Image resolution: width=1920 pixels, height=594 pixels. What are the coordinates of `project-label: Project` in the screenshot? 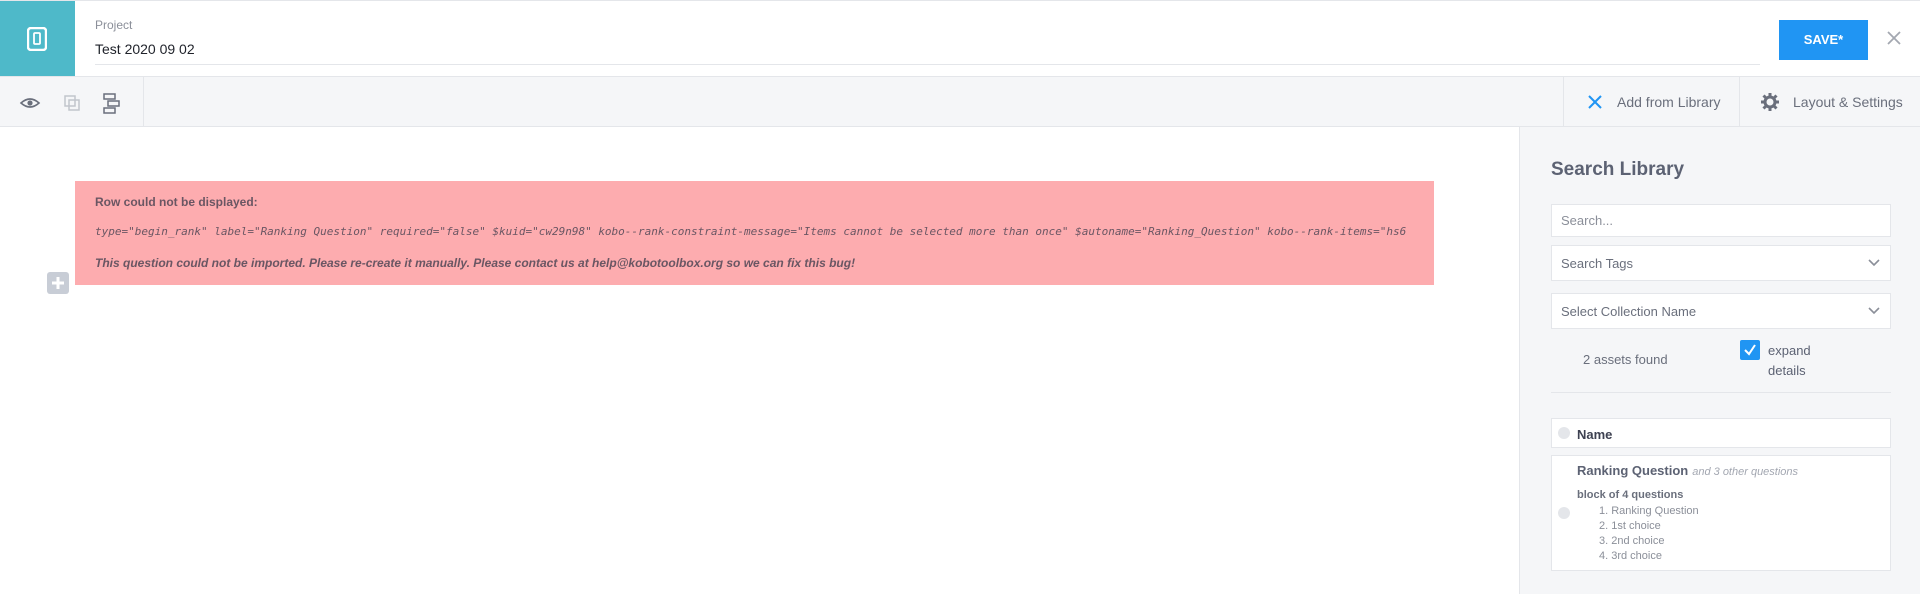 It's located at (114, 25).